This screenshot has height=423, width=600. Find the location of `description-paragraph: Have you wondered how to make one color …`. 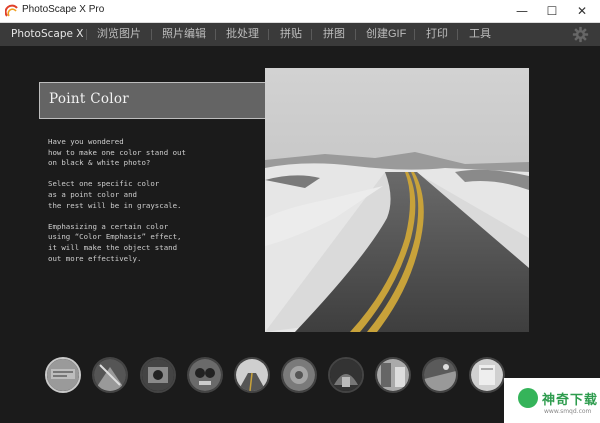

description-paragraph: Have you wondered how to make one color … is located at coordinates (117, 152).